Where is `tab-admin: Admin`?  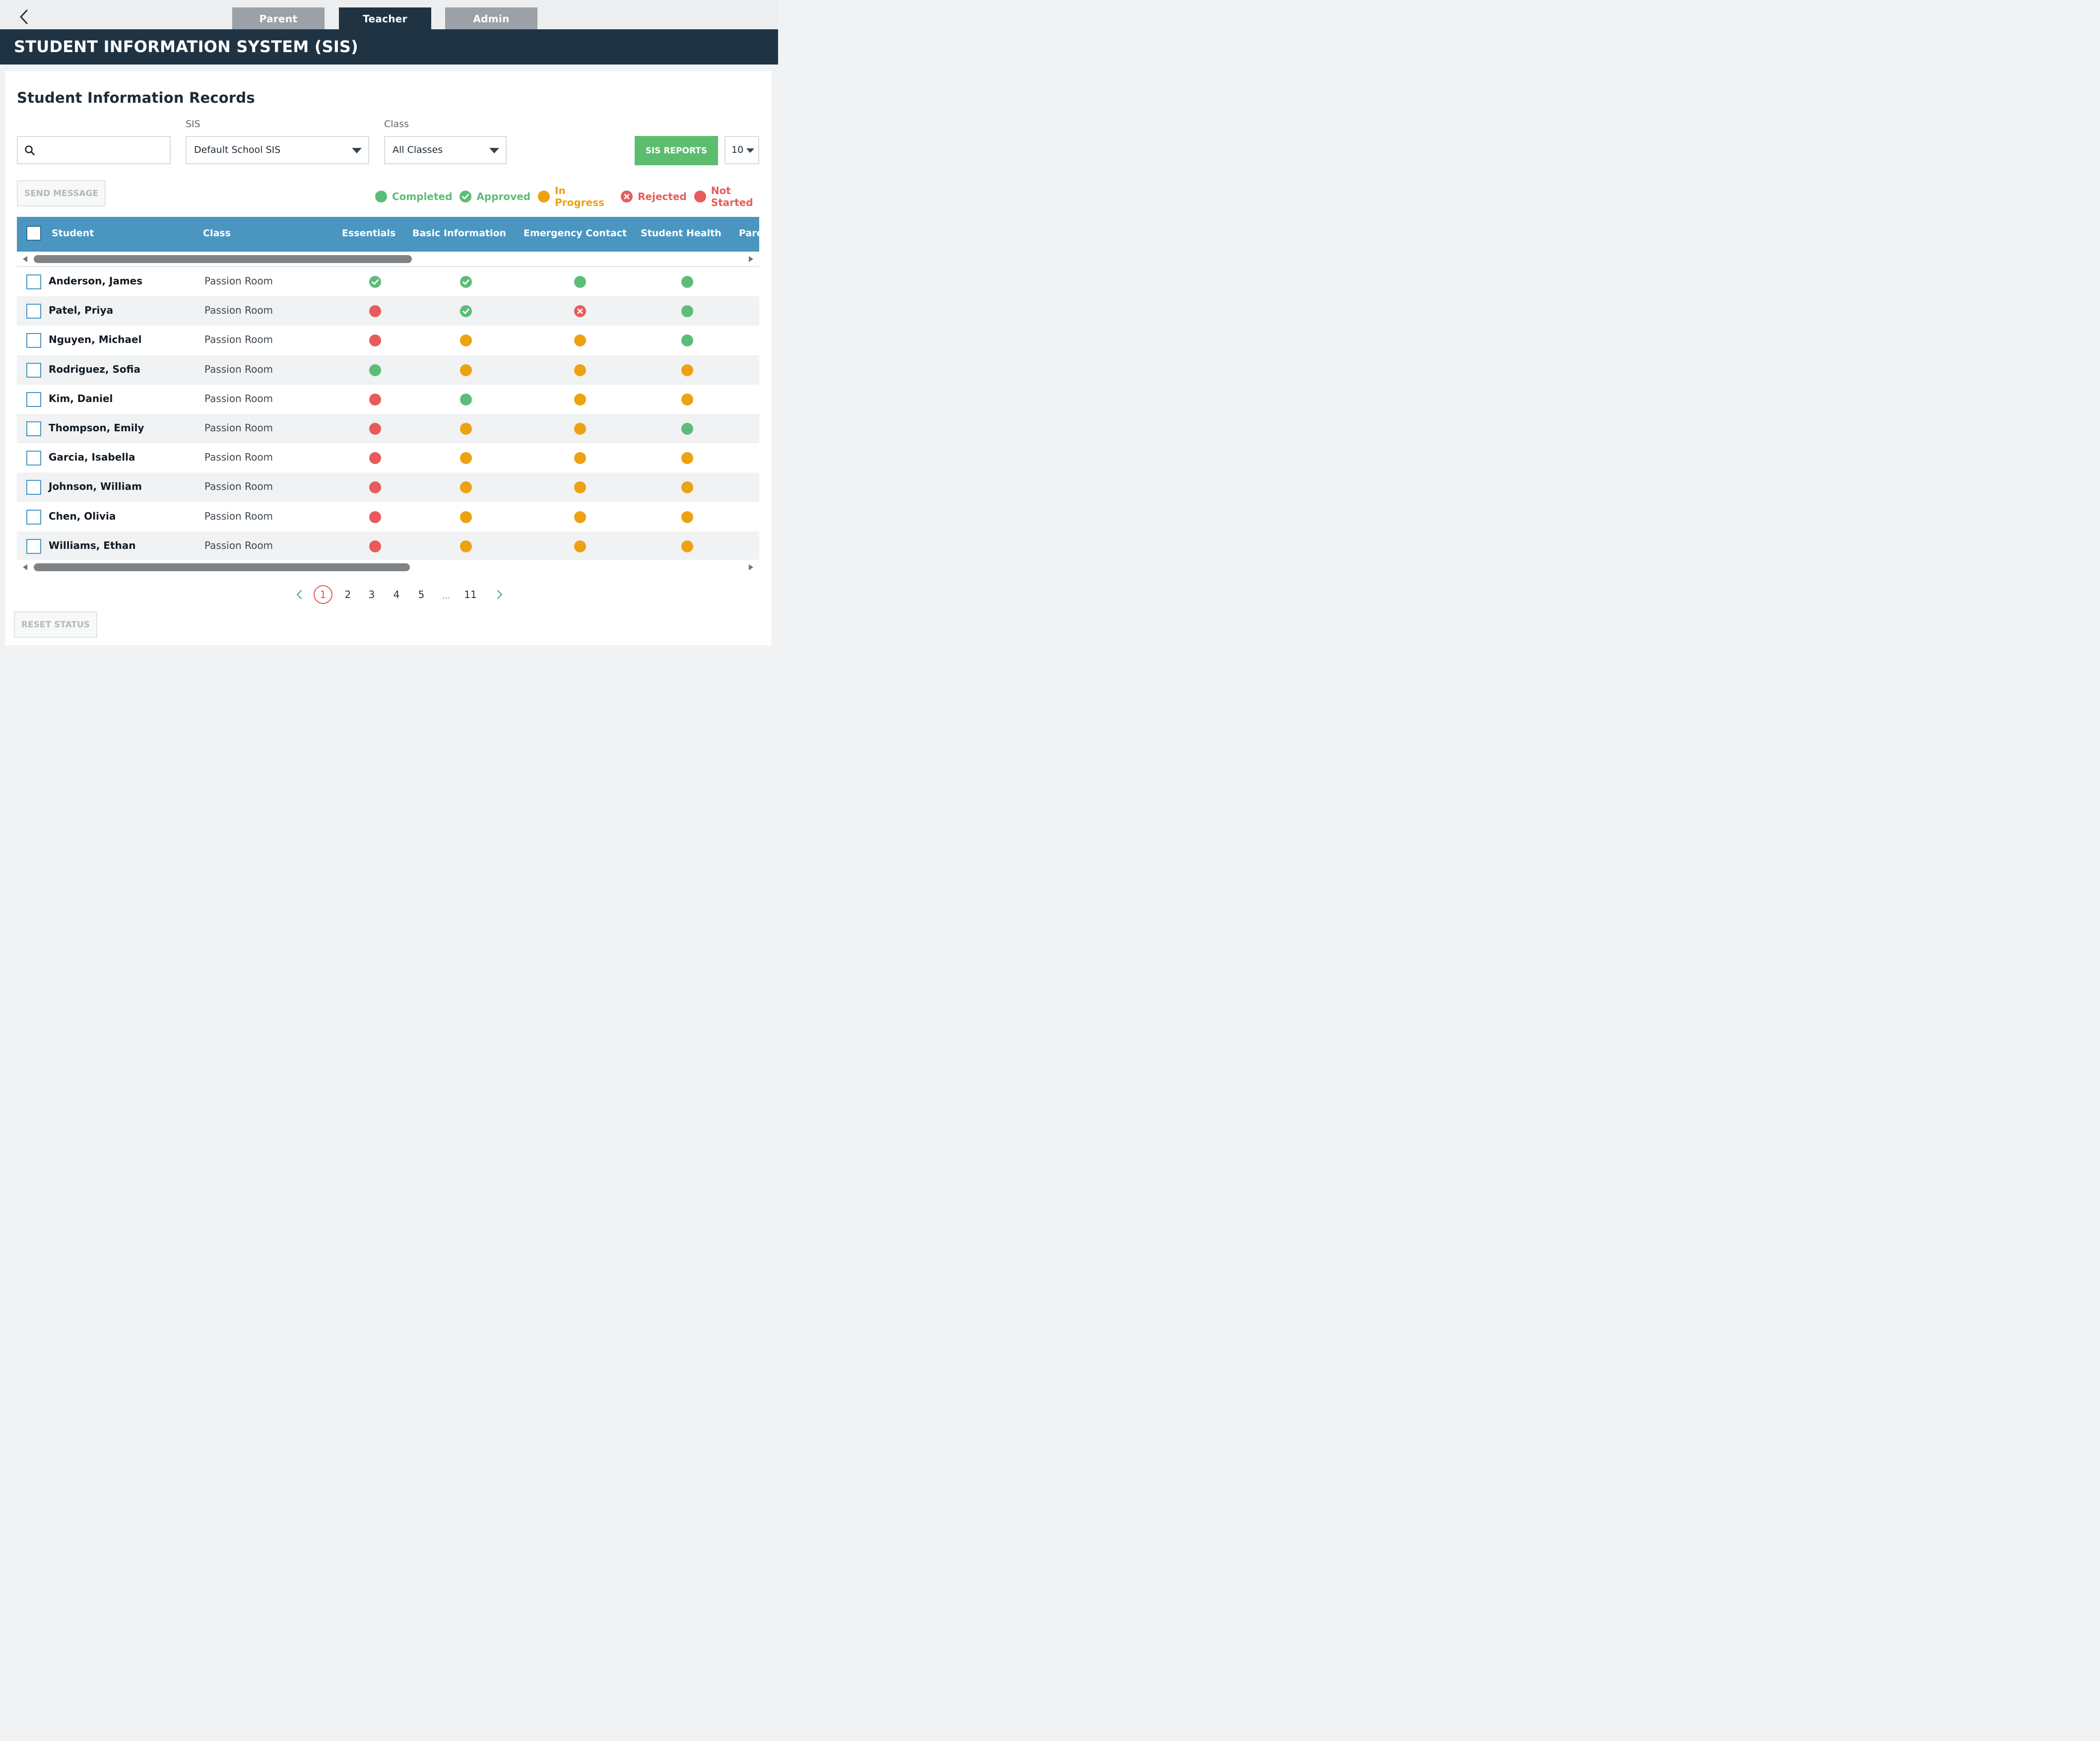
tab-admin: Admin is located at coordinates (491, 18).